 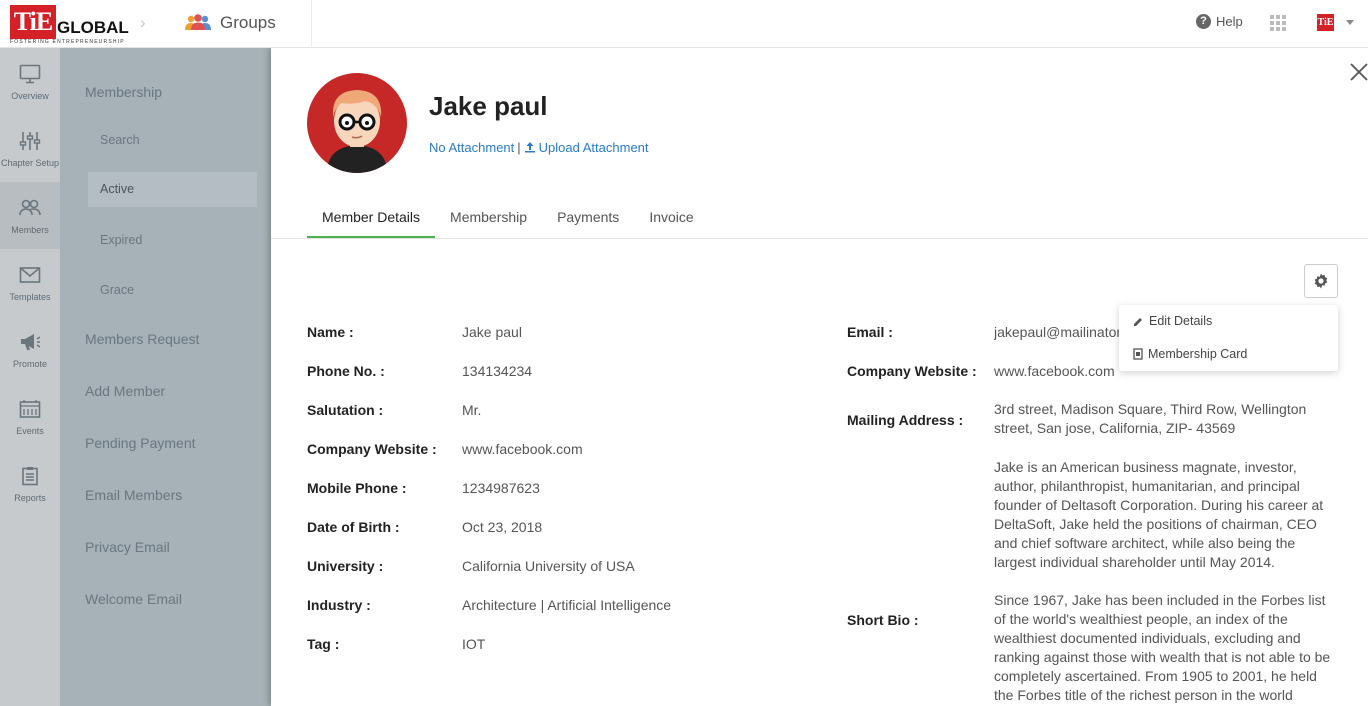 I want to click on groups-icon, so click(x=198, y=22).